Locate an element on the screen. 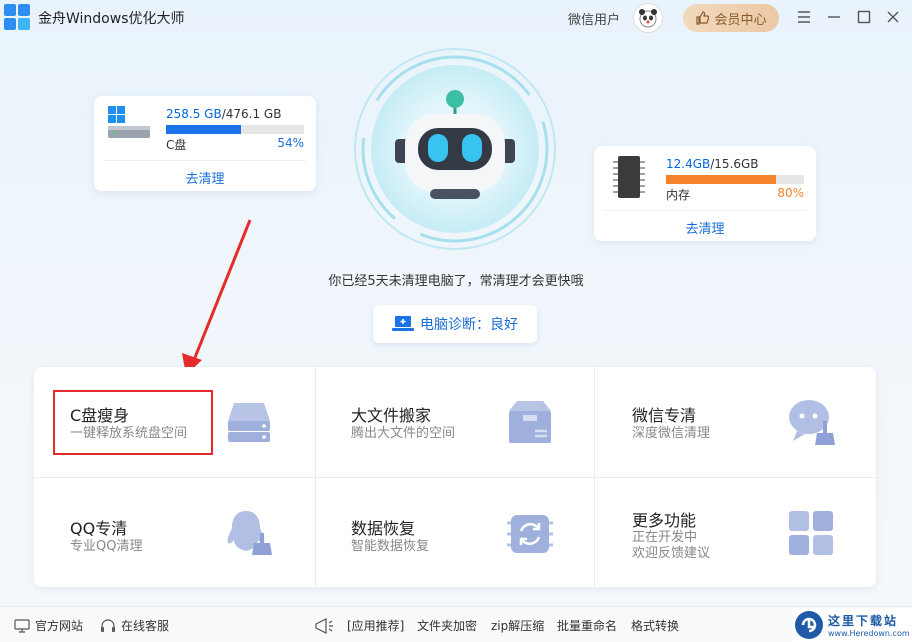 Image resolution: width=912 pixels, height=642 pixels. tool-more-features: 更多功能 正在开发中 欢迎反馈建议 is located at coordinates (735, 532).